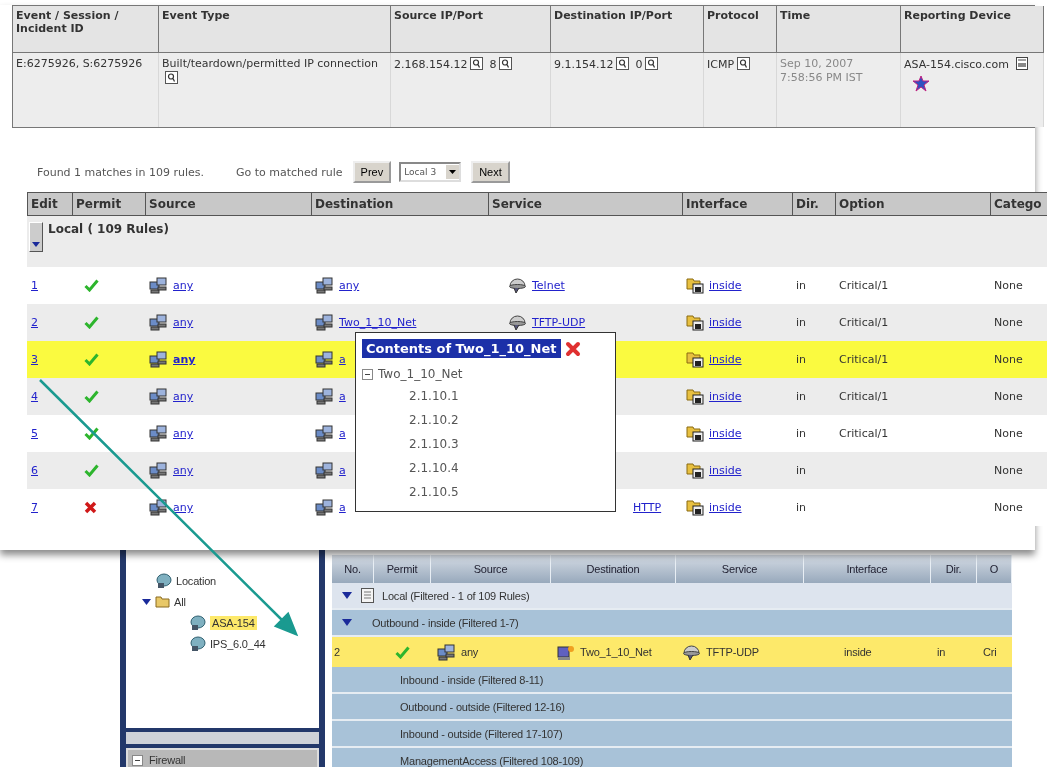 This screenshot has height=767, width=1047. What do you see at coordinates (941, 652) in the screenshot?
I see `rule-cell-text: in` at bounding box center [941, 652].